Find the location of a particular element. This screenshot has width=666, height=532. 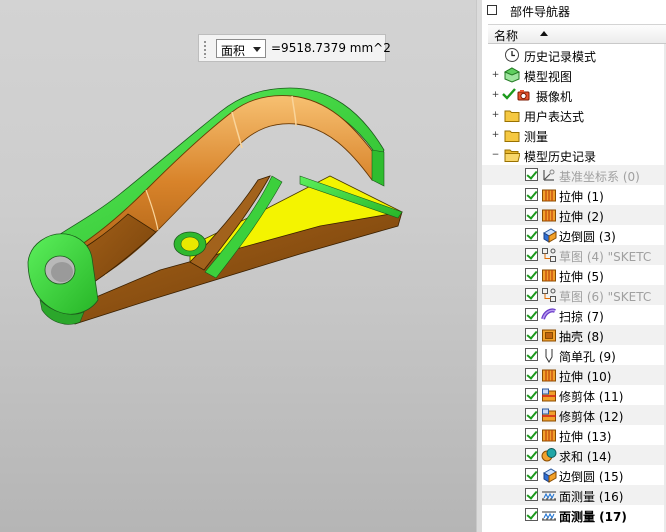

feature-node: 边倒圆 (3) is located at coordinates (574, 235).